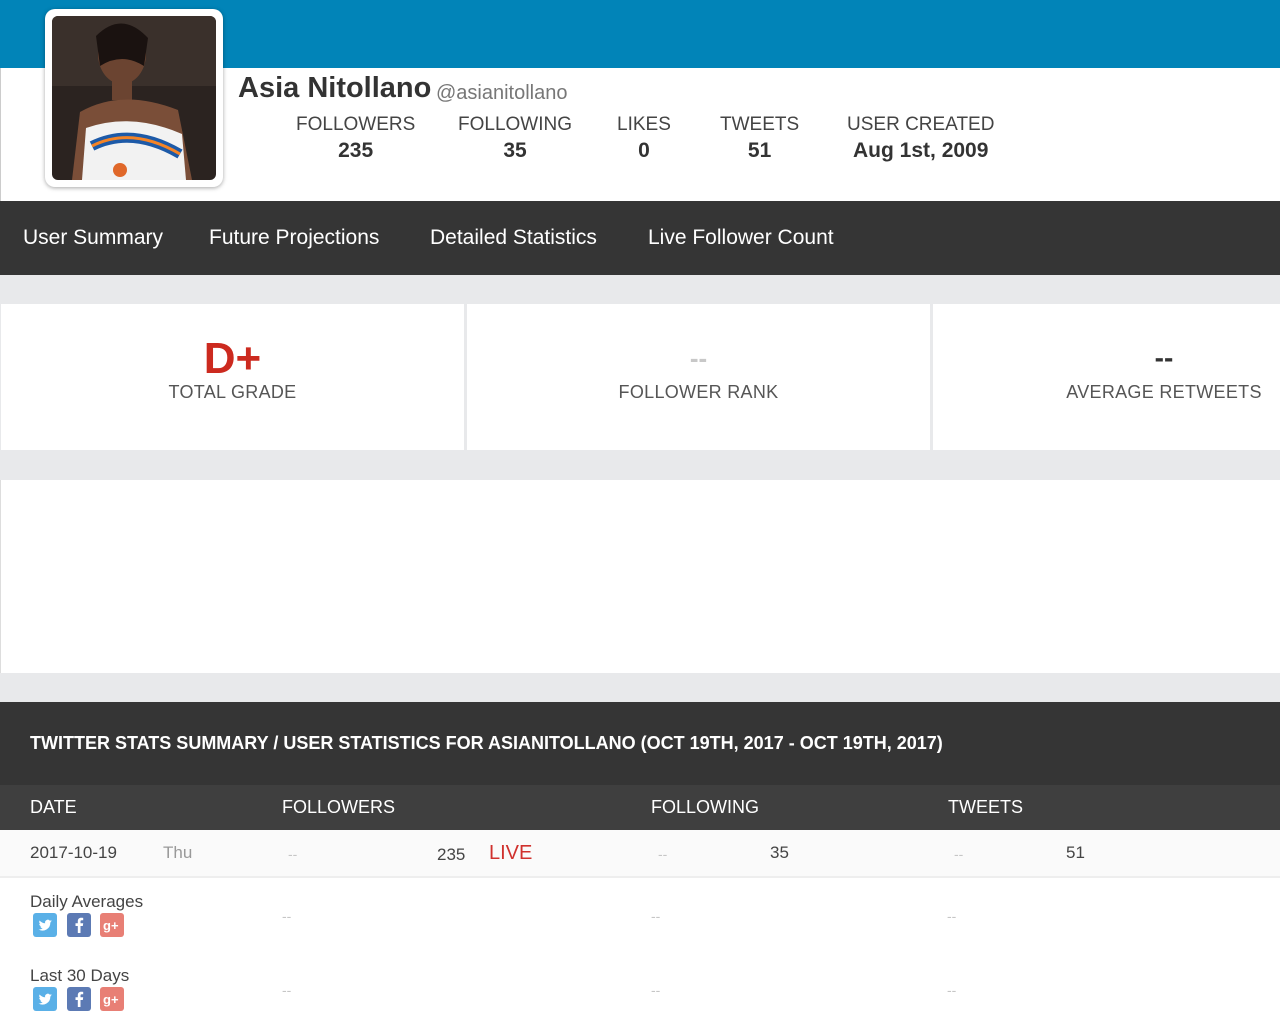 Image resolution: width=1280 pixels, height=1024 pixels. I want to click on grade-value: D+, so click(232, 358).